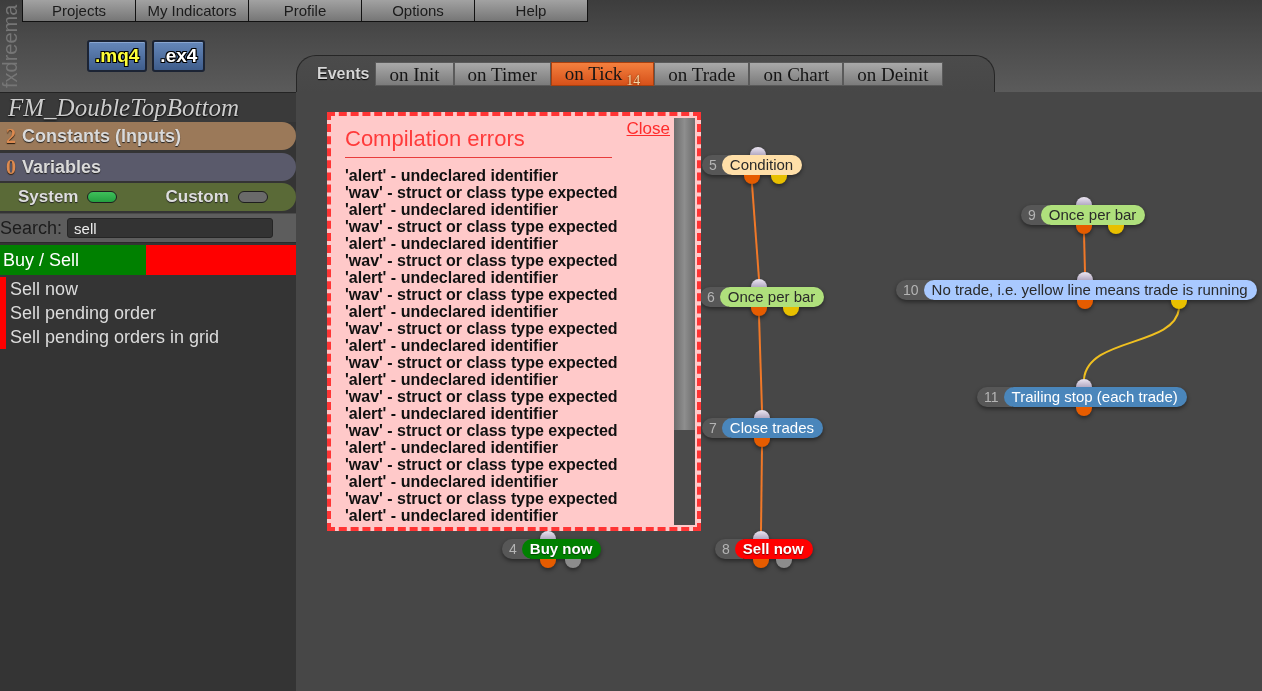  Describe the element at coordinates (602, 74) in the screenshot. I see `event-tab: on Tick $_{14}$` at that location.